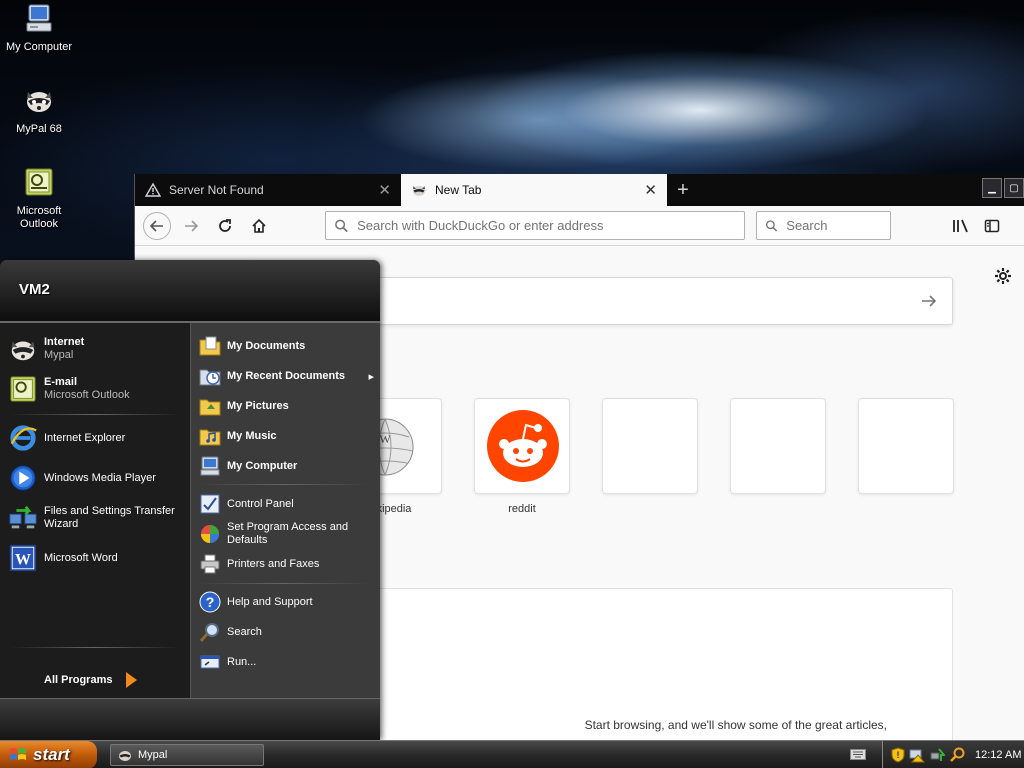 Image resolution: width=1024 pixels, height=768 pixels. What do you see at coordinates (210, 534) in the screenshot?
I see `program-access-icon` at bounding box center [210, 534].